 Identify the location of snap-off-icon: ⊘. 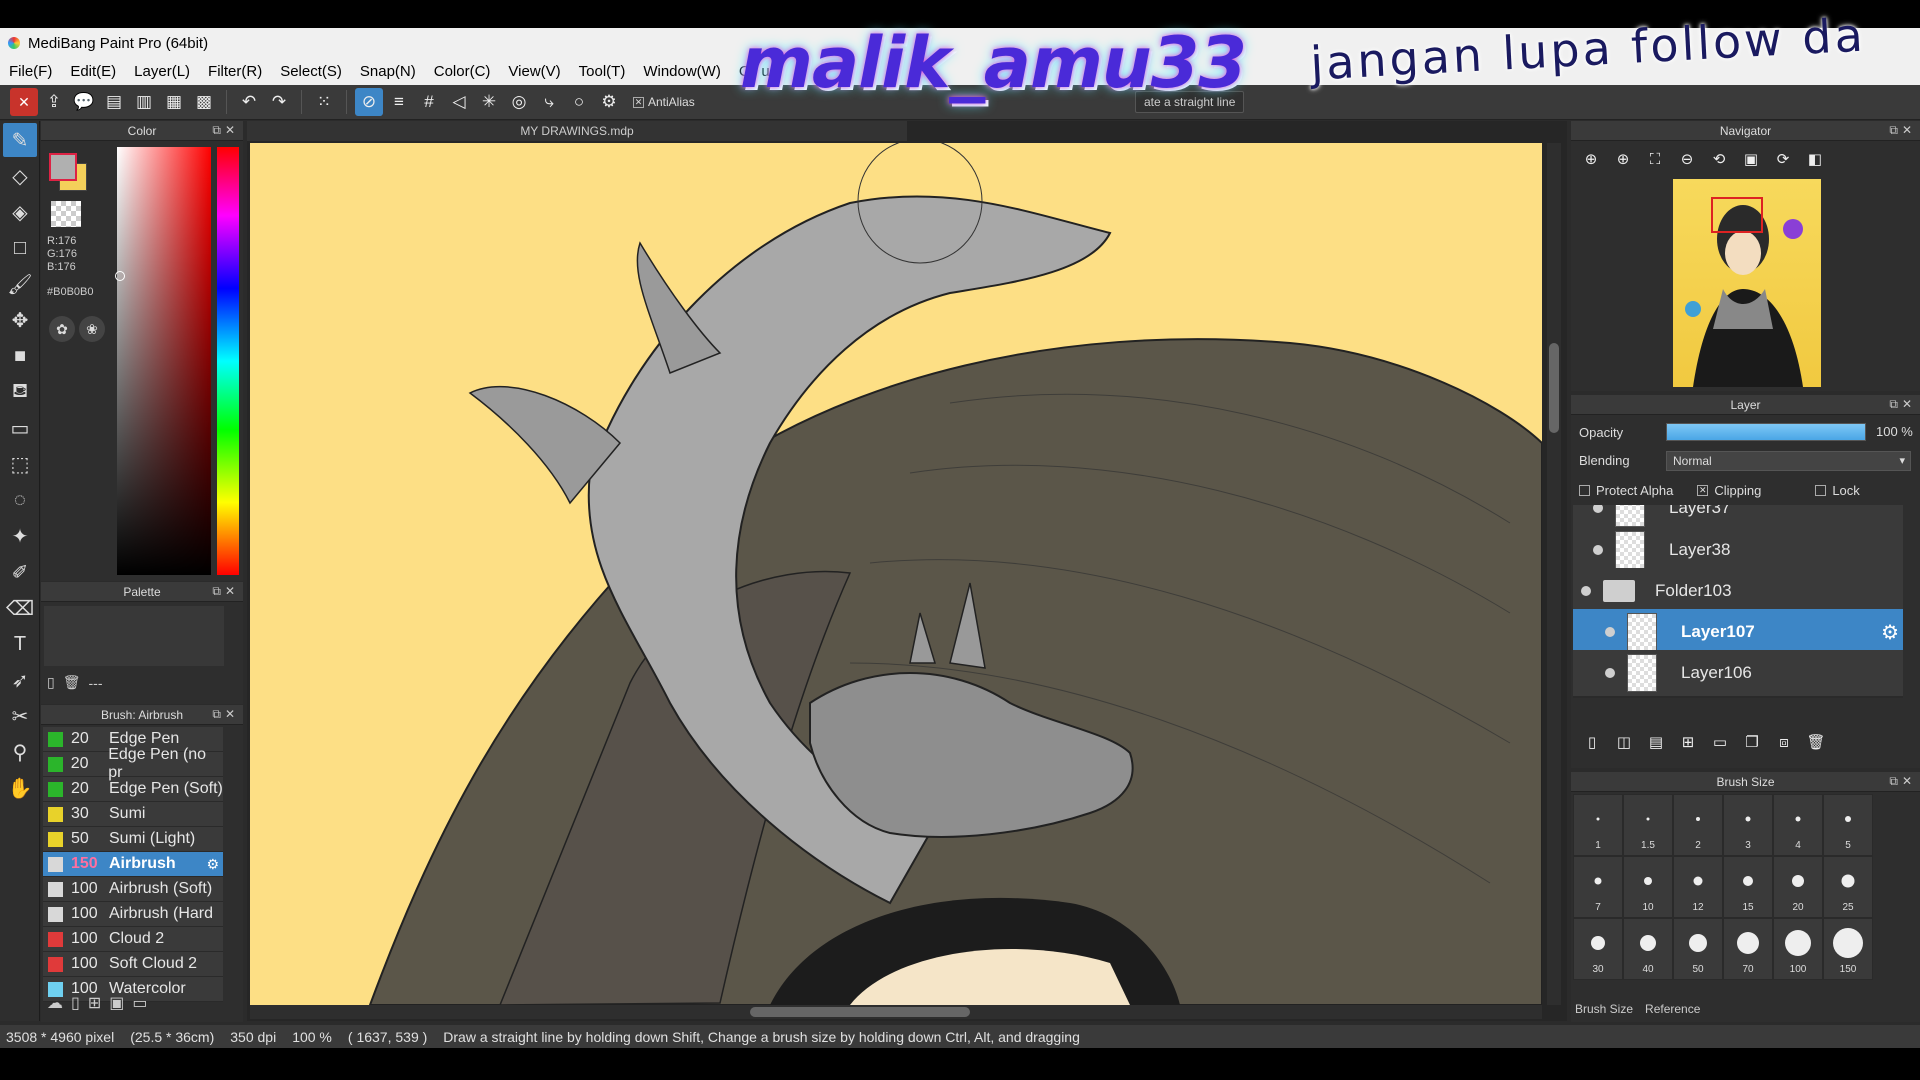
(369, 102).